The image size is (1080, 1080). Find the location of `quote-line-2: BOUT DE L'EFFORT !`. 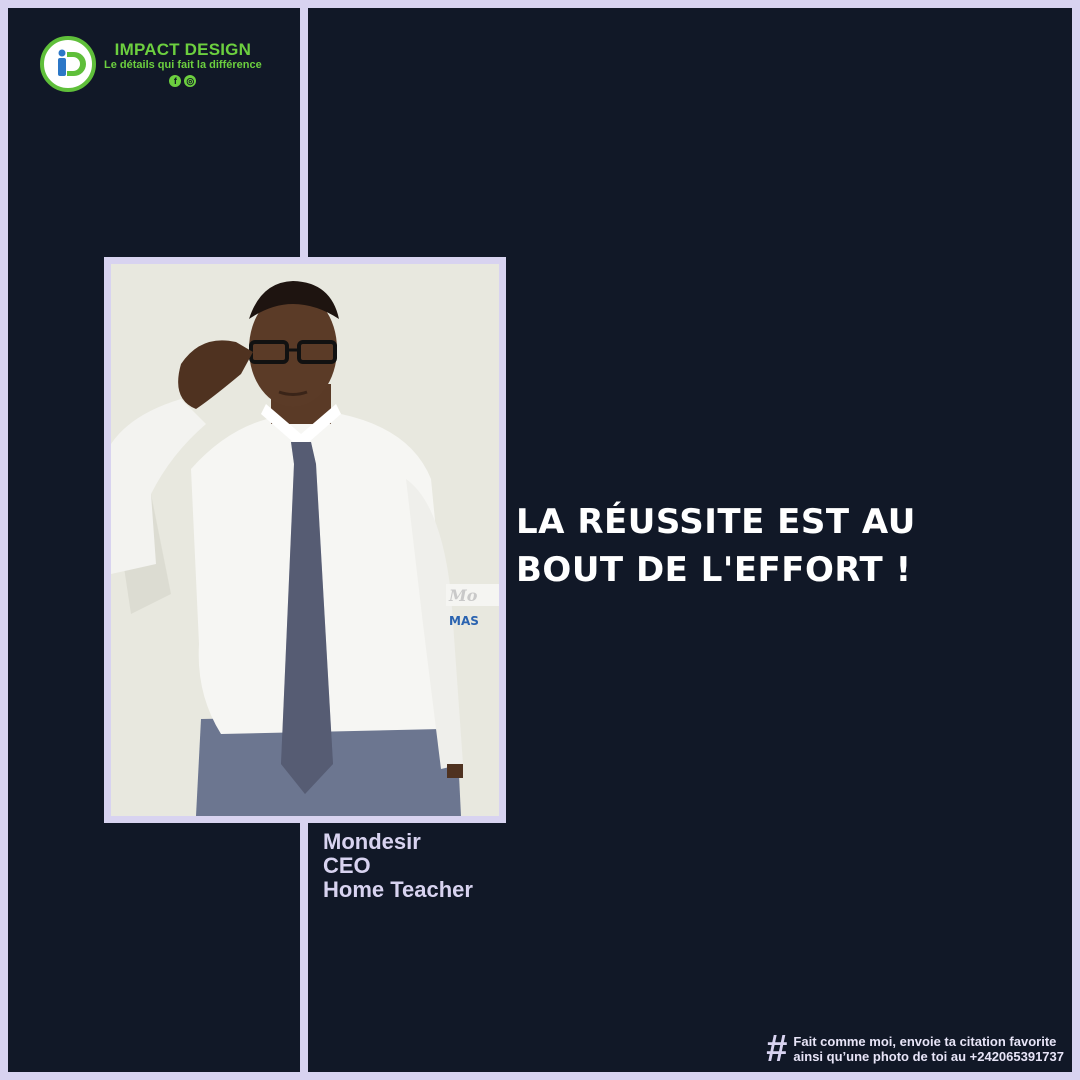

quote-line-2: BOUT DE L'EFFORT ! is located at coordinates (714, 570).